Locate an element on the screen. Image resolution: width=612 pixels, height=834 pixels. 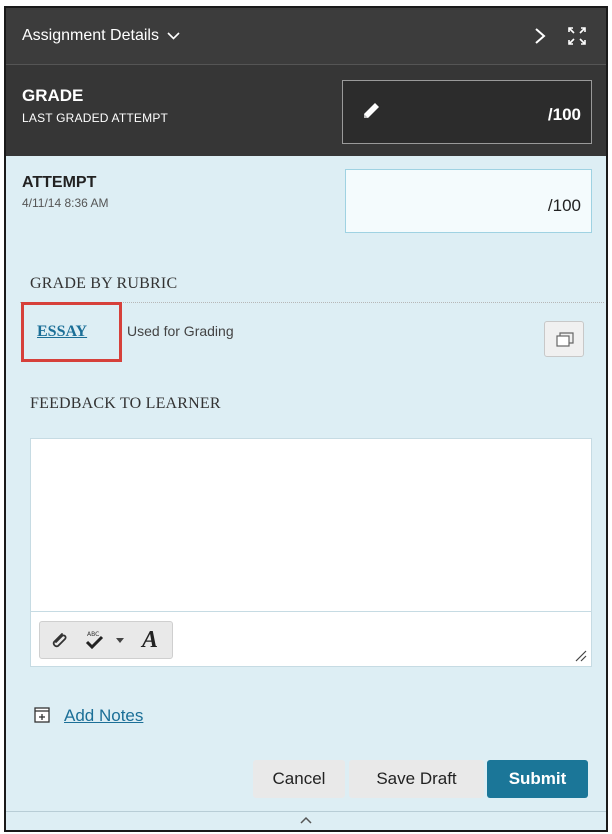
paperclip-icon is located at coordinates (59, 640).